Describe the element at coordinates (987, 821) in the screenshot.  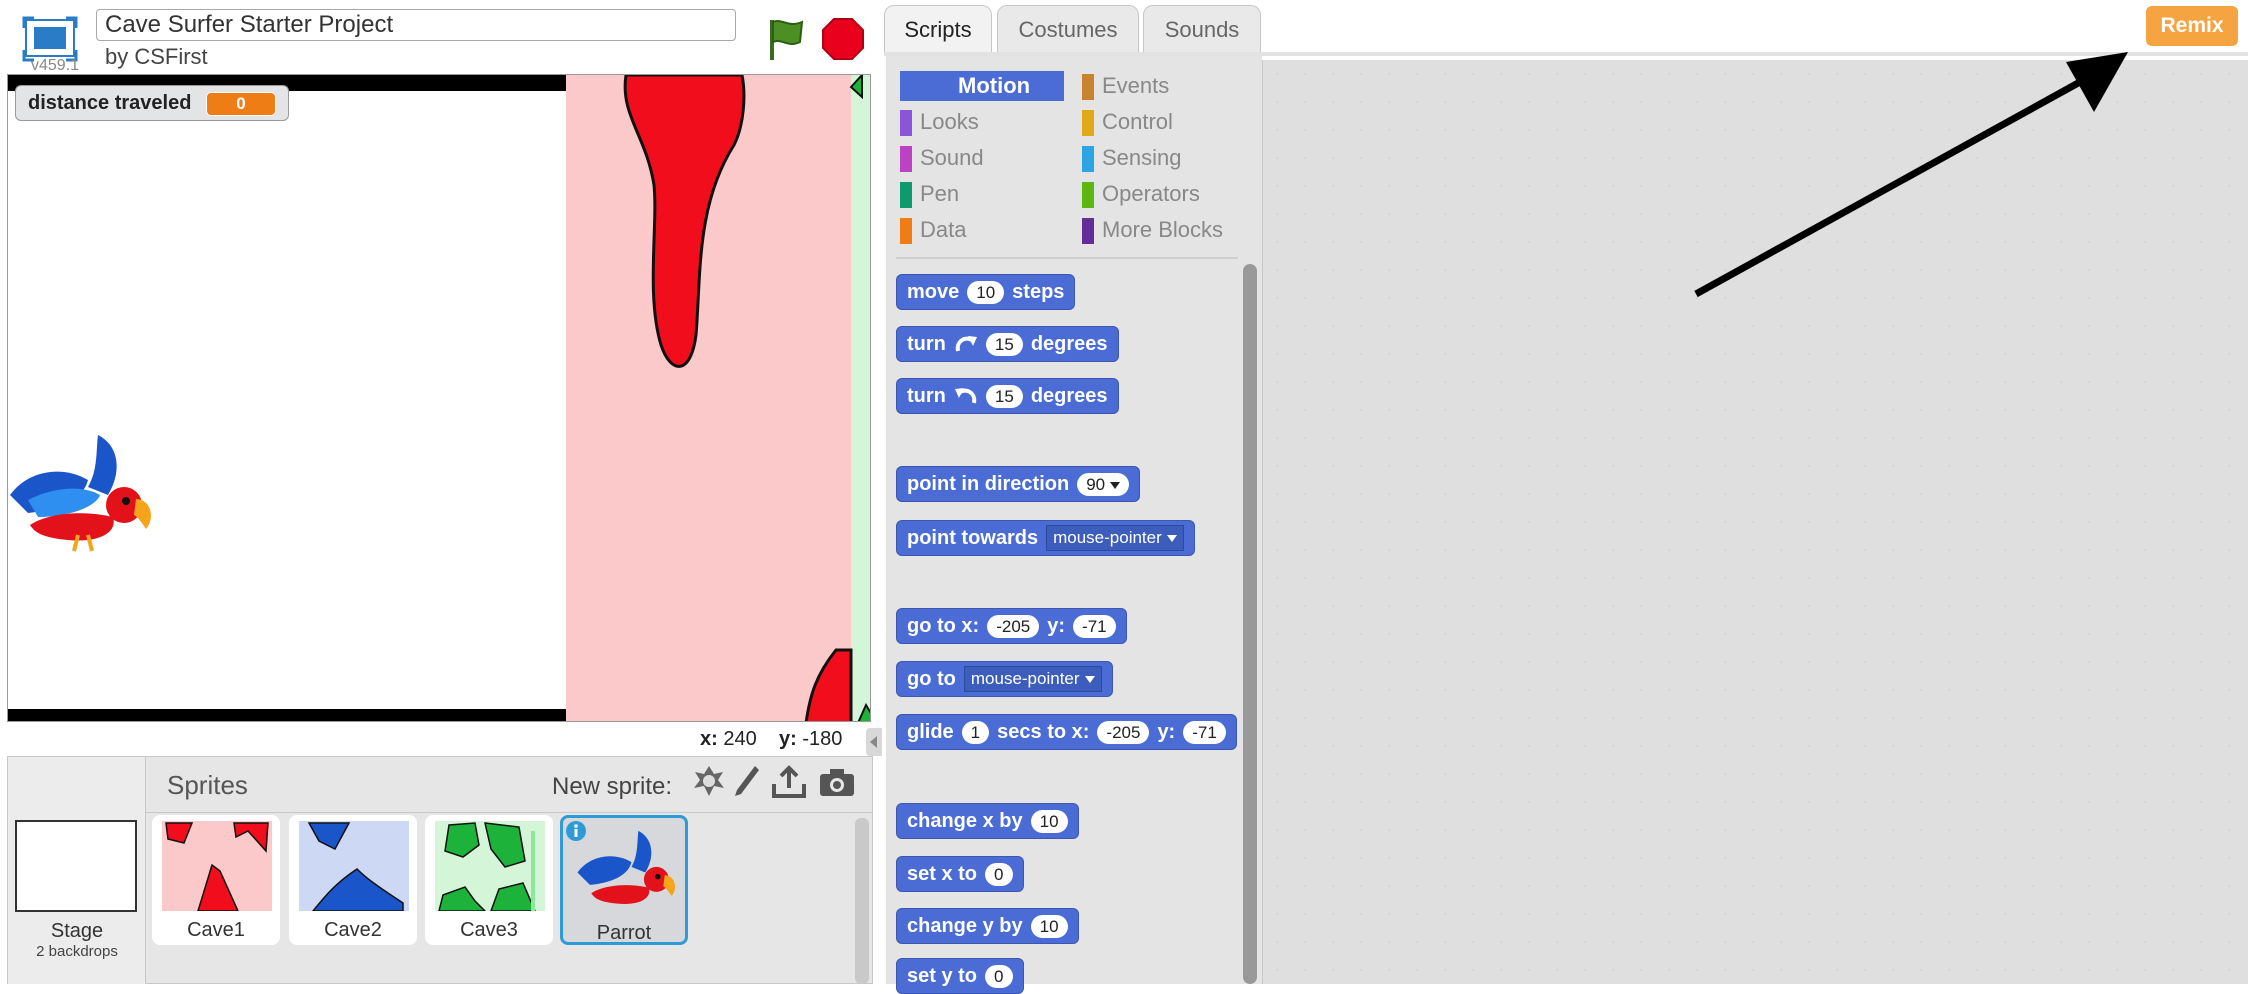
I see `block-change-x: change x by 10` at that location.